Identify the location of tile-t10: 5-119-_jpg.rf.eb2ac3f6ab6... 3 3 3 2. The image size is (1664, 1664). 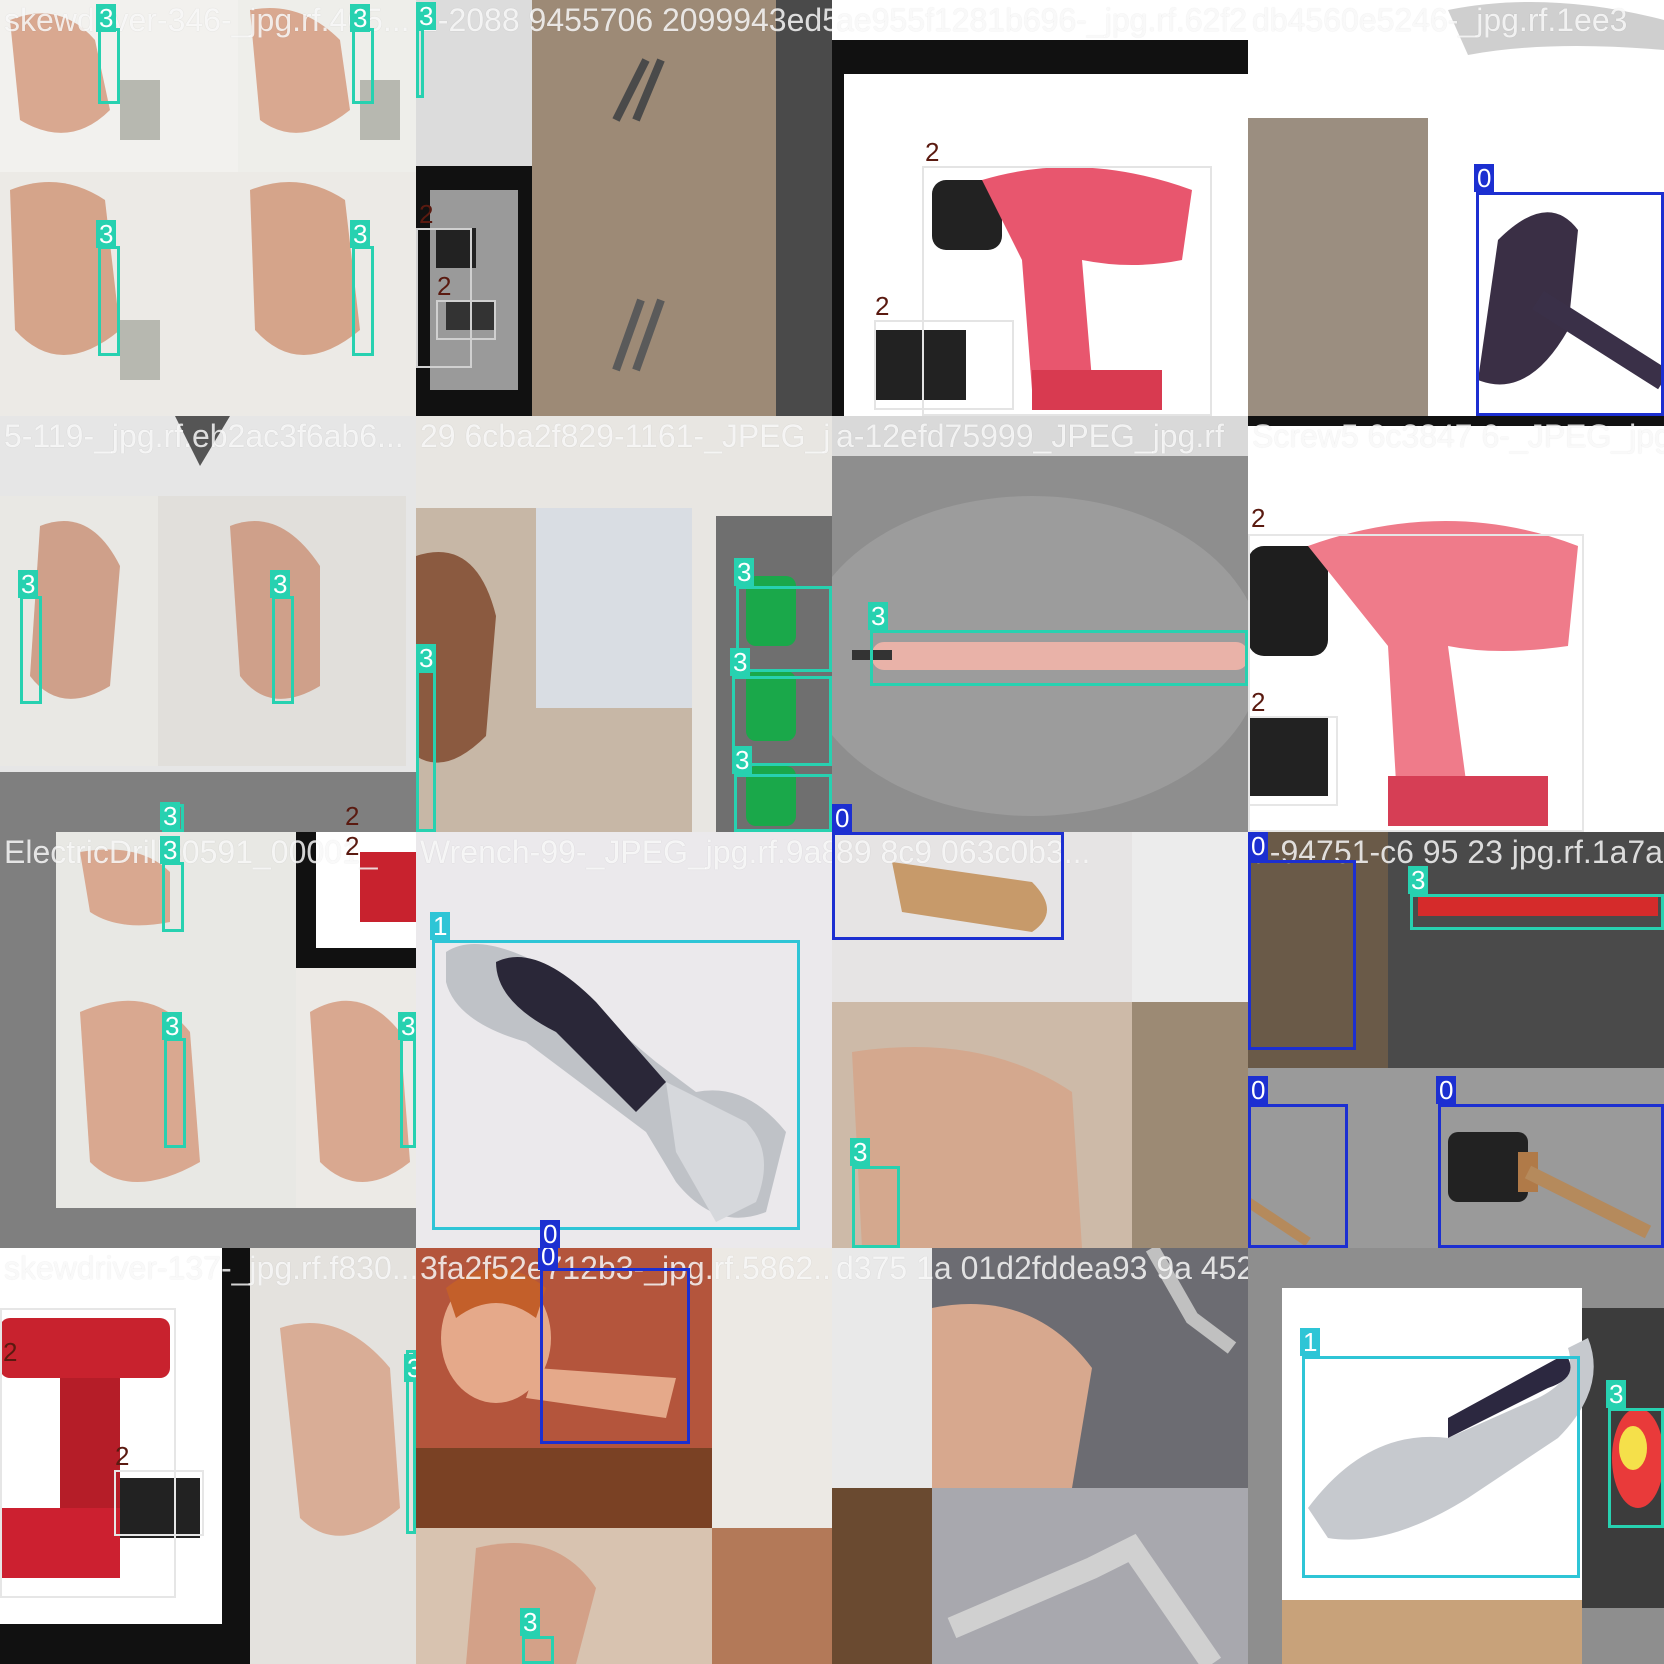
(208, 624).